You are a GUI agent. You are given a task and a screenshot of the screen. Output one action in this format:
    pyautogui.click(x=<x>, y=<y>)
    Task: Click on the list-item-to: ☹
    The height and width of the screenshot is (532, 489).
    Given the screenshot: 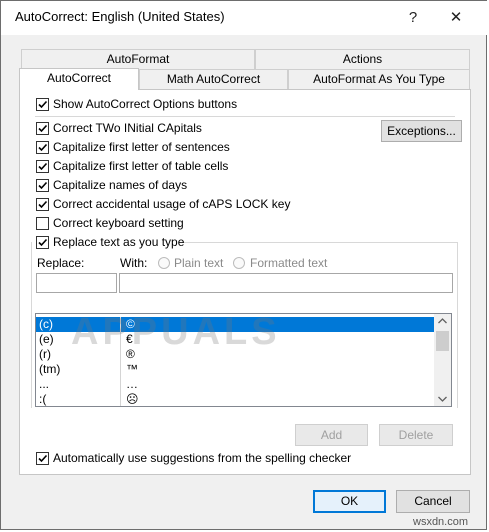 What is the action you would take?
    pyautogui.click(x=132, y=399)
    